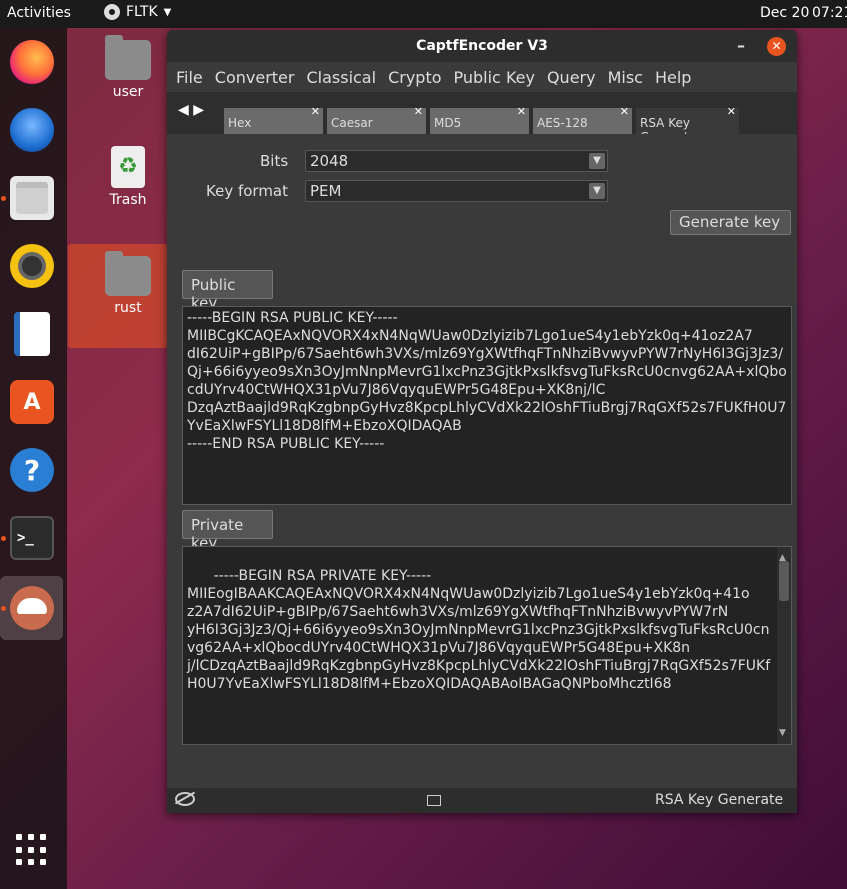 The width and height of the screenshot is (847, 889). Describe the element at coordinates (376, 121) in the screenshot. I see `tab-caesar: Caesar ✕` at that location.